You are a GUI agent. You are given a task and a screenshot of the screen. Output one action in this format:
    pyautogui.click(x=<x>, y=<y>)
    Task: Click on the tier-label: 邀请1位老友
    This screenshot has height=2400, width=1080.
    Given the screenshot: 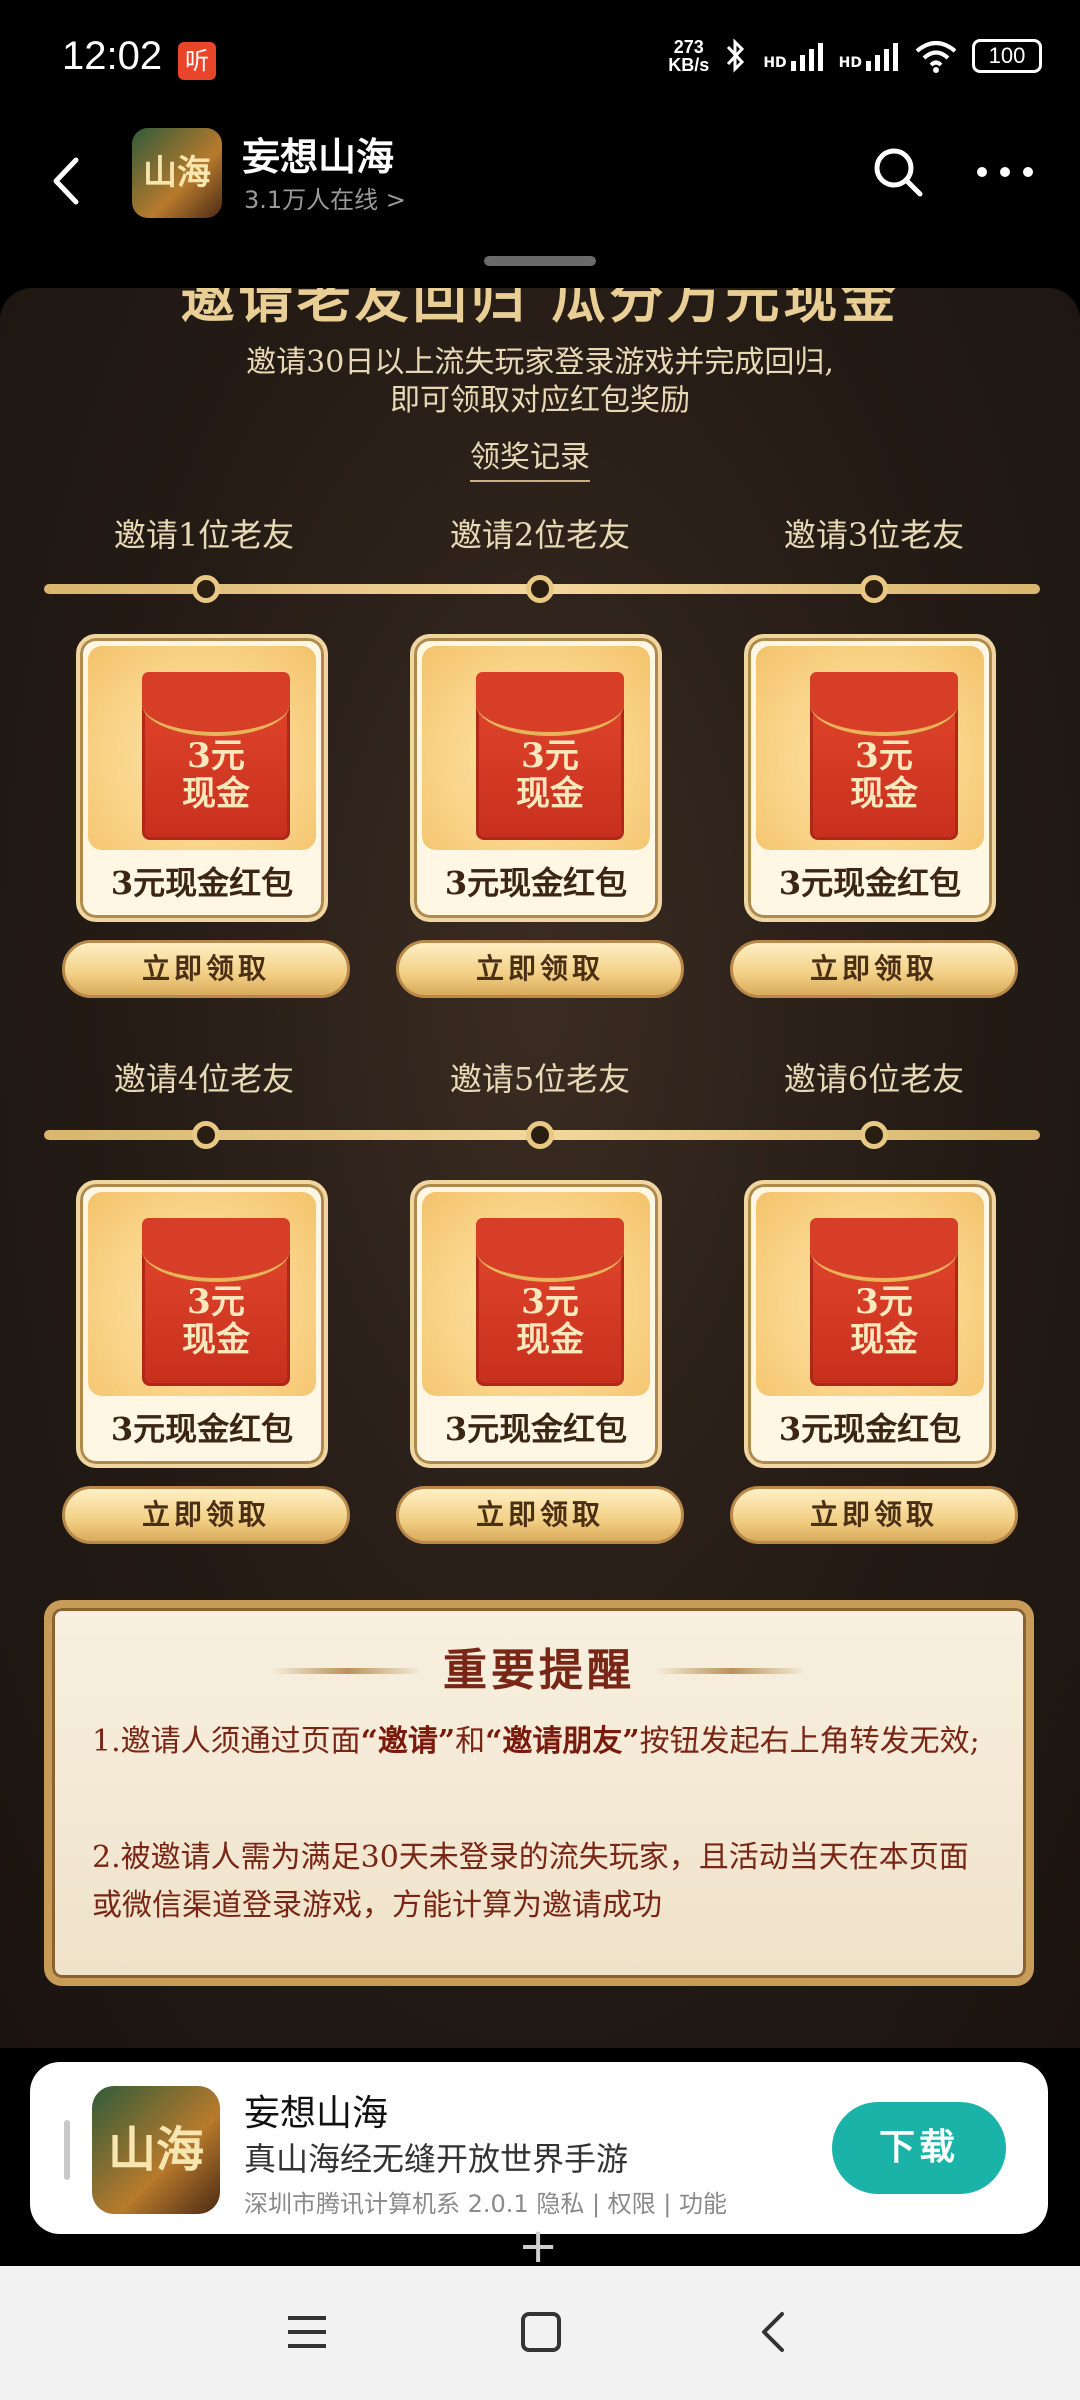 What is the action you would take?
    pyautogui.click(x=204, y=535)
    